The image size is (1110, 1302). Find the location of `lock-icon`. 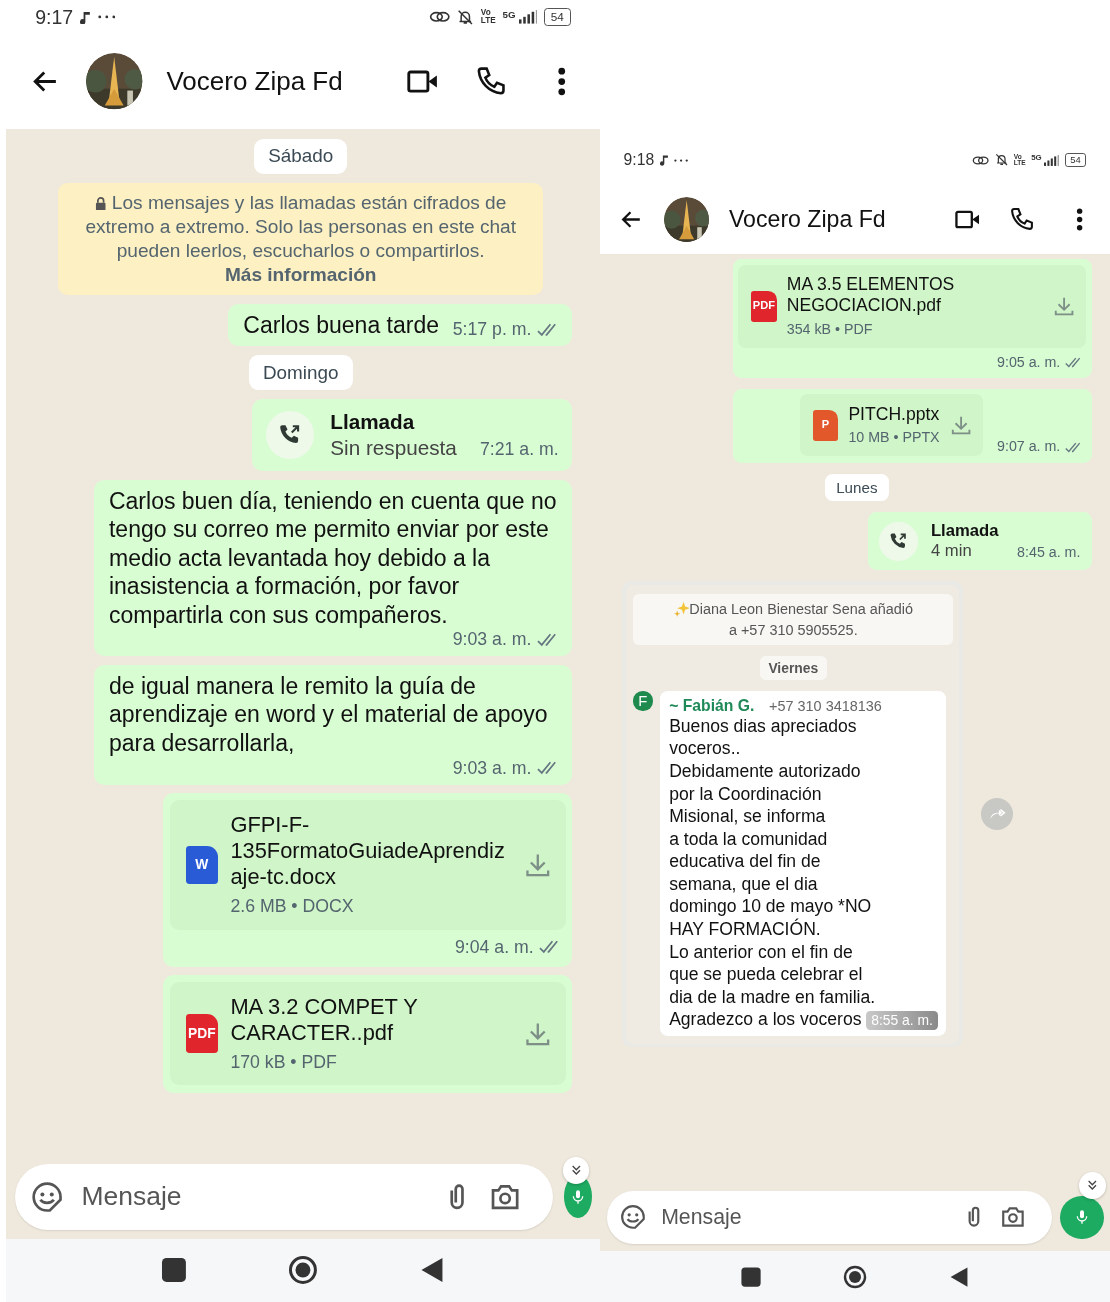

lock-icon is located at coordinates (101, 203).